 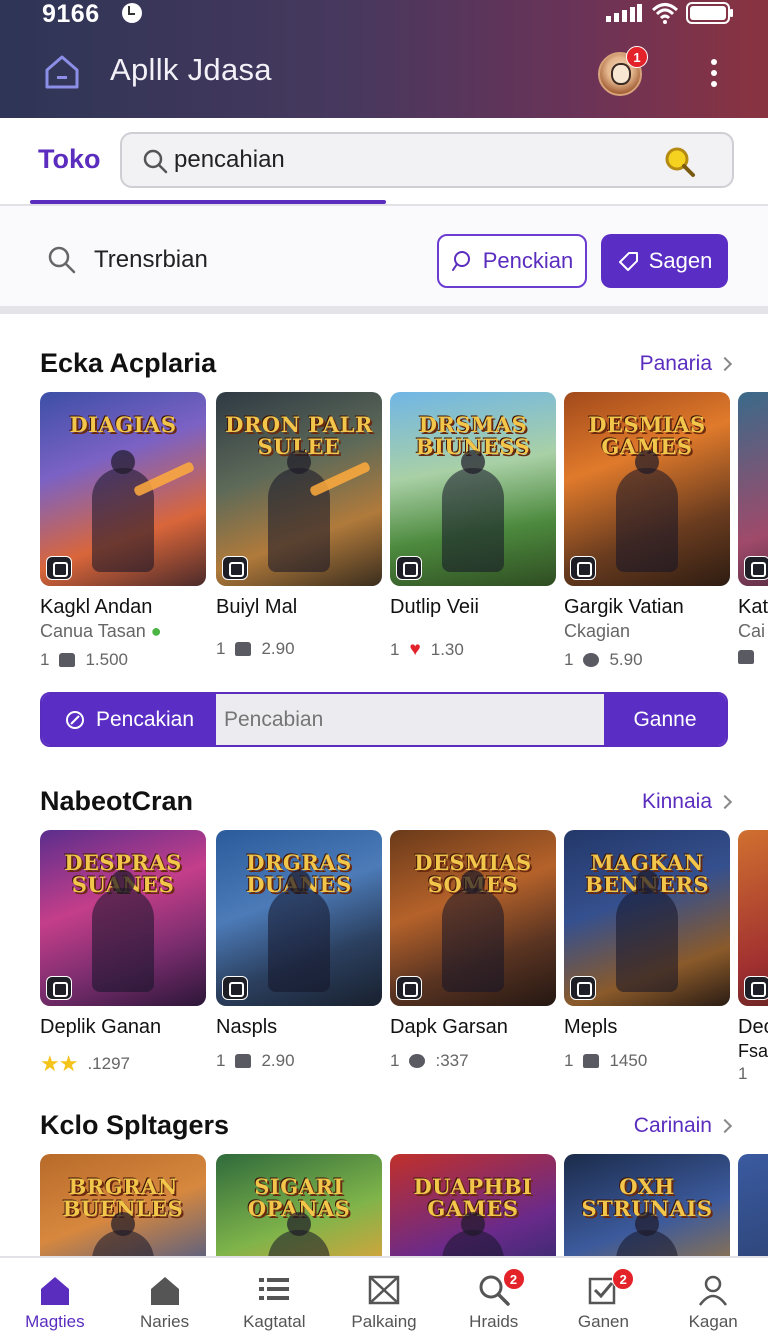 I want to click on more-options-icon, so click(x=714, y=74).